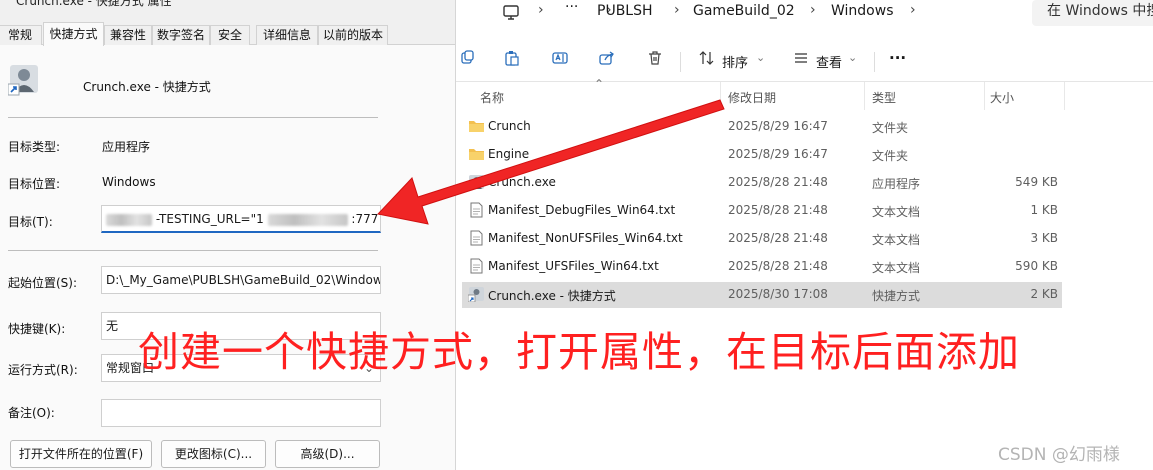 The height and width of the screenshot is (470, 1153). Describe the element at coordinates (607, 61) in the screenshot. I see `share-icon` at that location.